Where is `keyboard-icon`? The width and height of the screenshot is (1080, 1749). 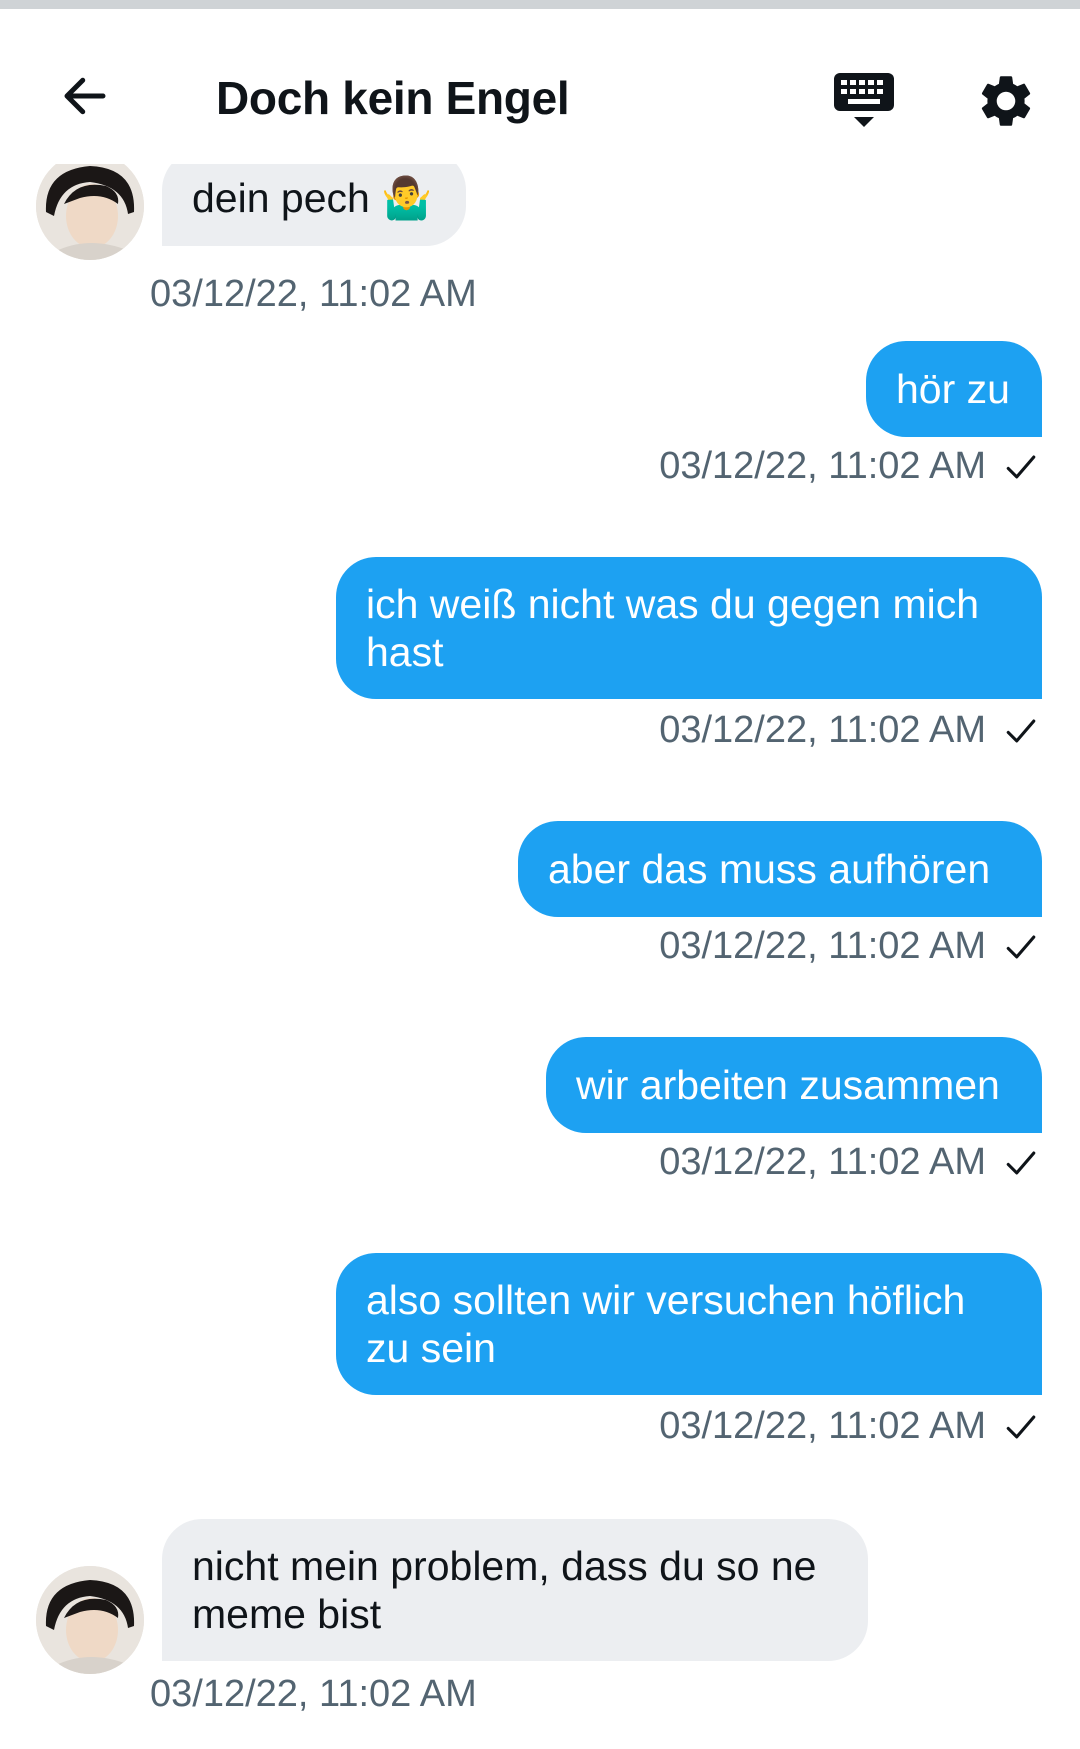
keyboard-icon is located at coordinates (864, 100).